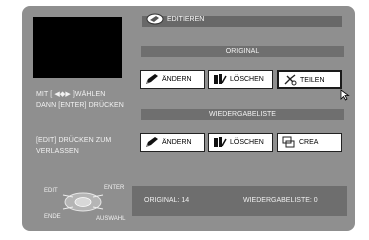 The image size is (369, 240). I want to click on playlist-count: WIEDERGABELISTE: 0, so click(280, 200).